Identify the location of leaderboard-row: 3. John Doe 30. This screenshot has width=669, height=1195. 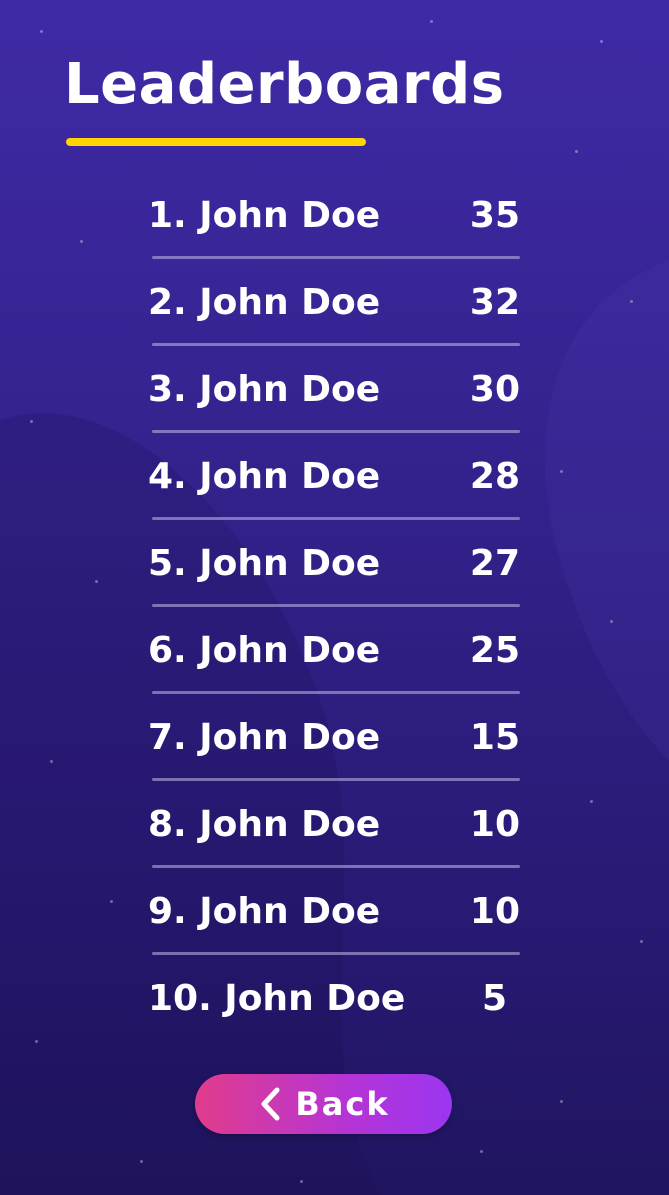
(334, 389).